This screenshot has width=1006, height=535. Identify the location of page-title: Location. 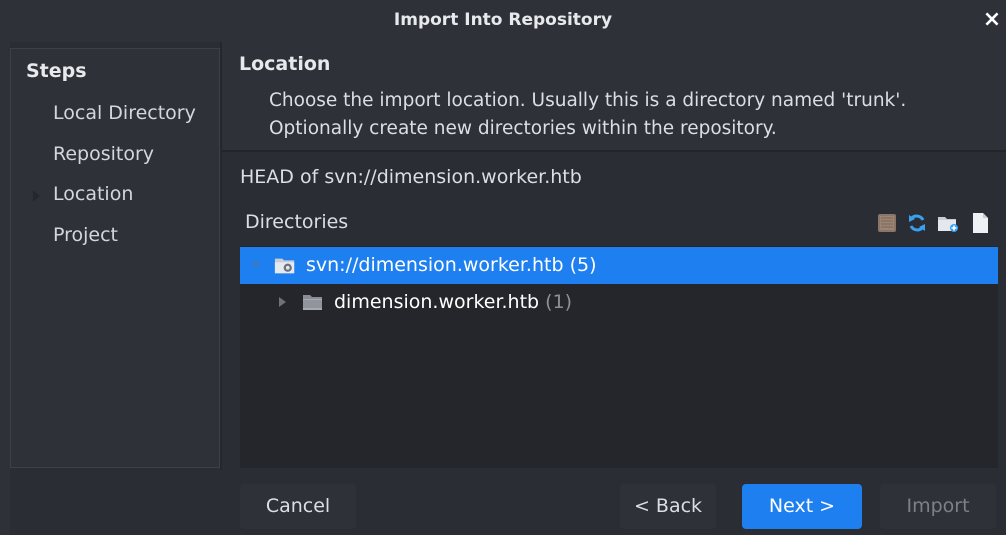
(285, 64).